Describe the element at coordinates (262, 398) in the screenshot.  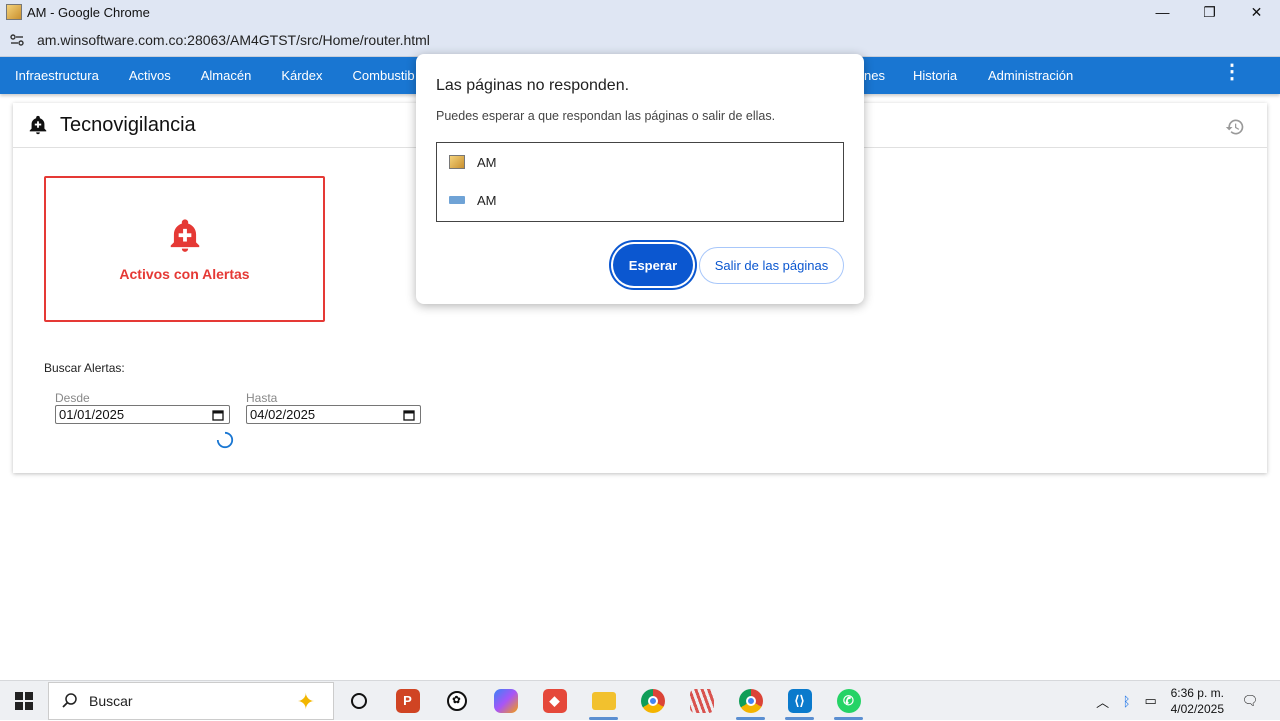
I see `to-date-label: Hasta` at that location.